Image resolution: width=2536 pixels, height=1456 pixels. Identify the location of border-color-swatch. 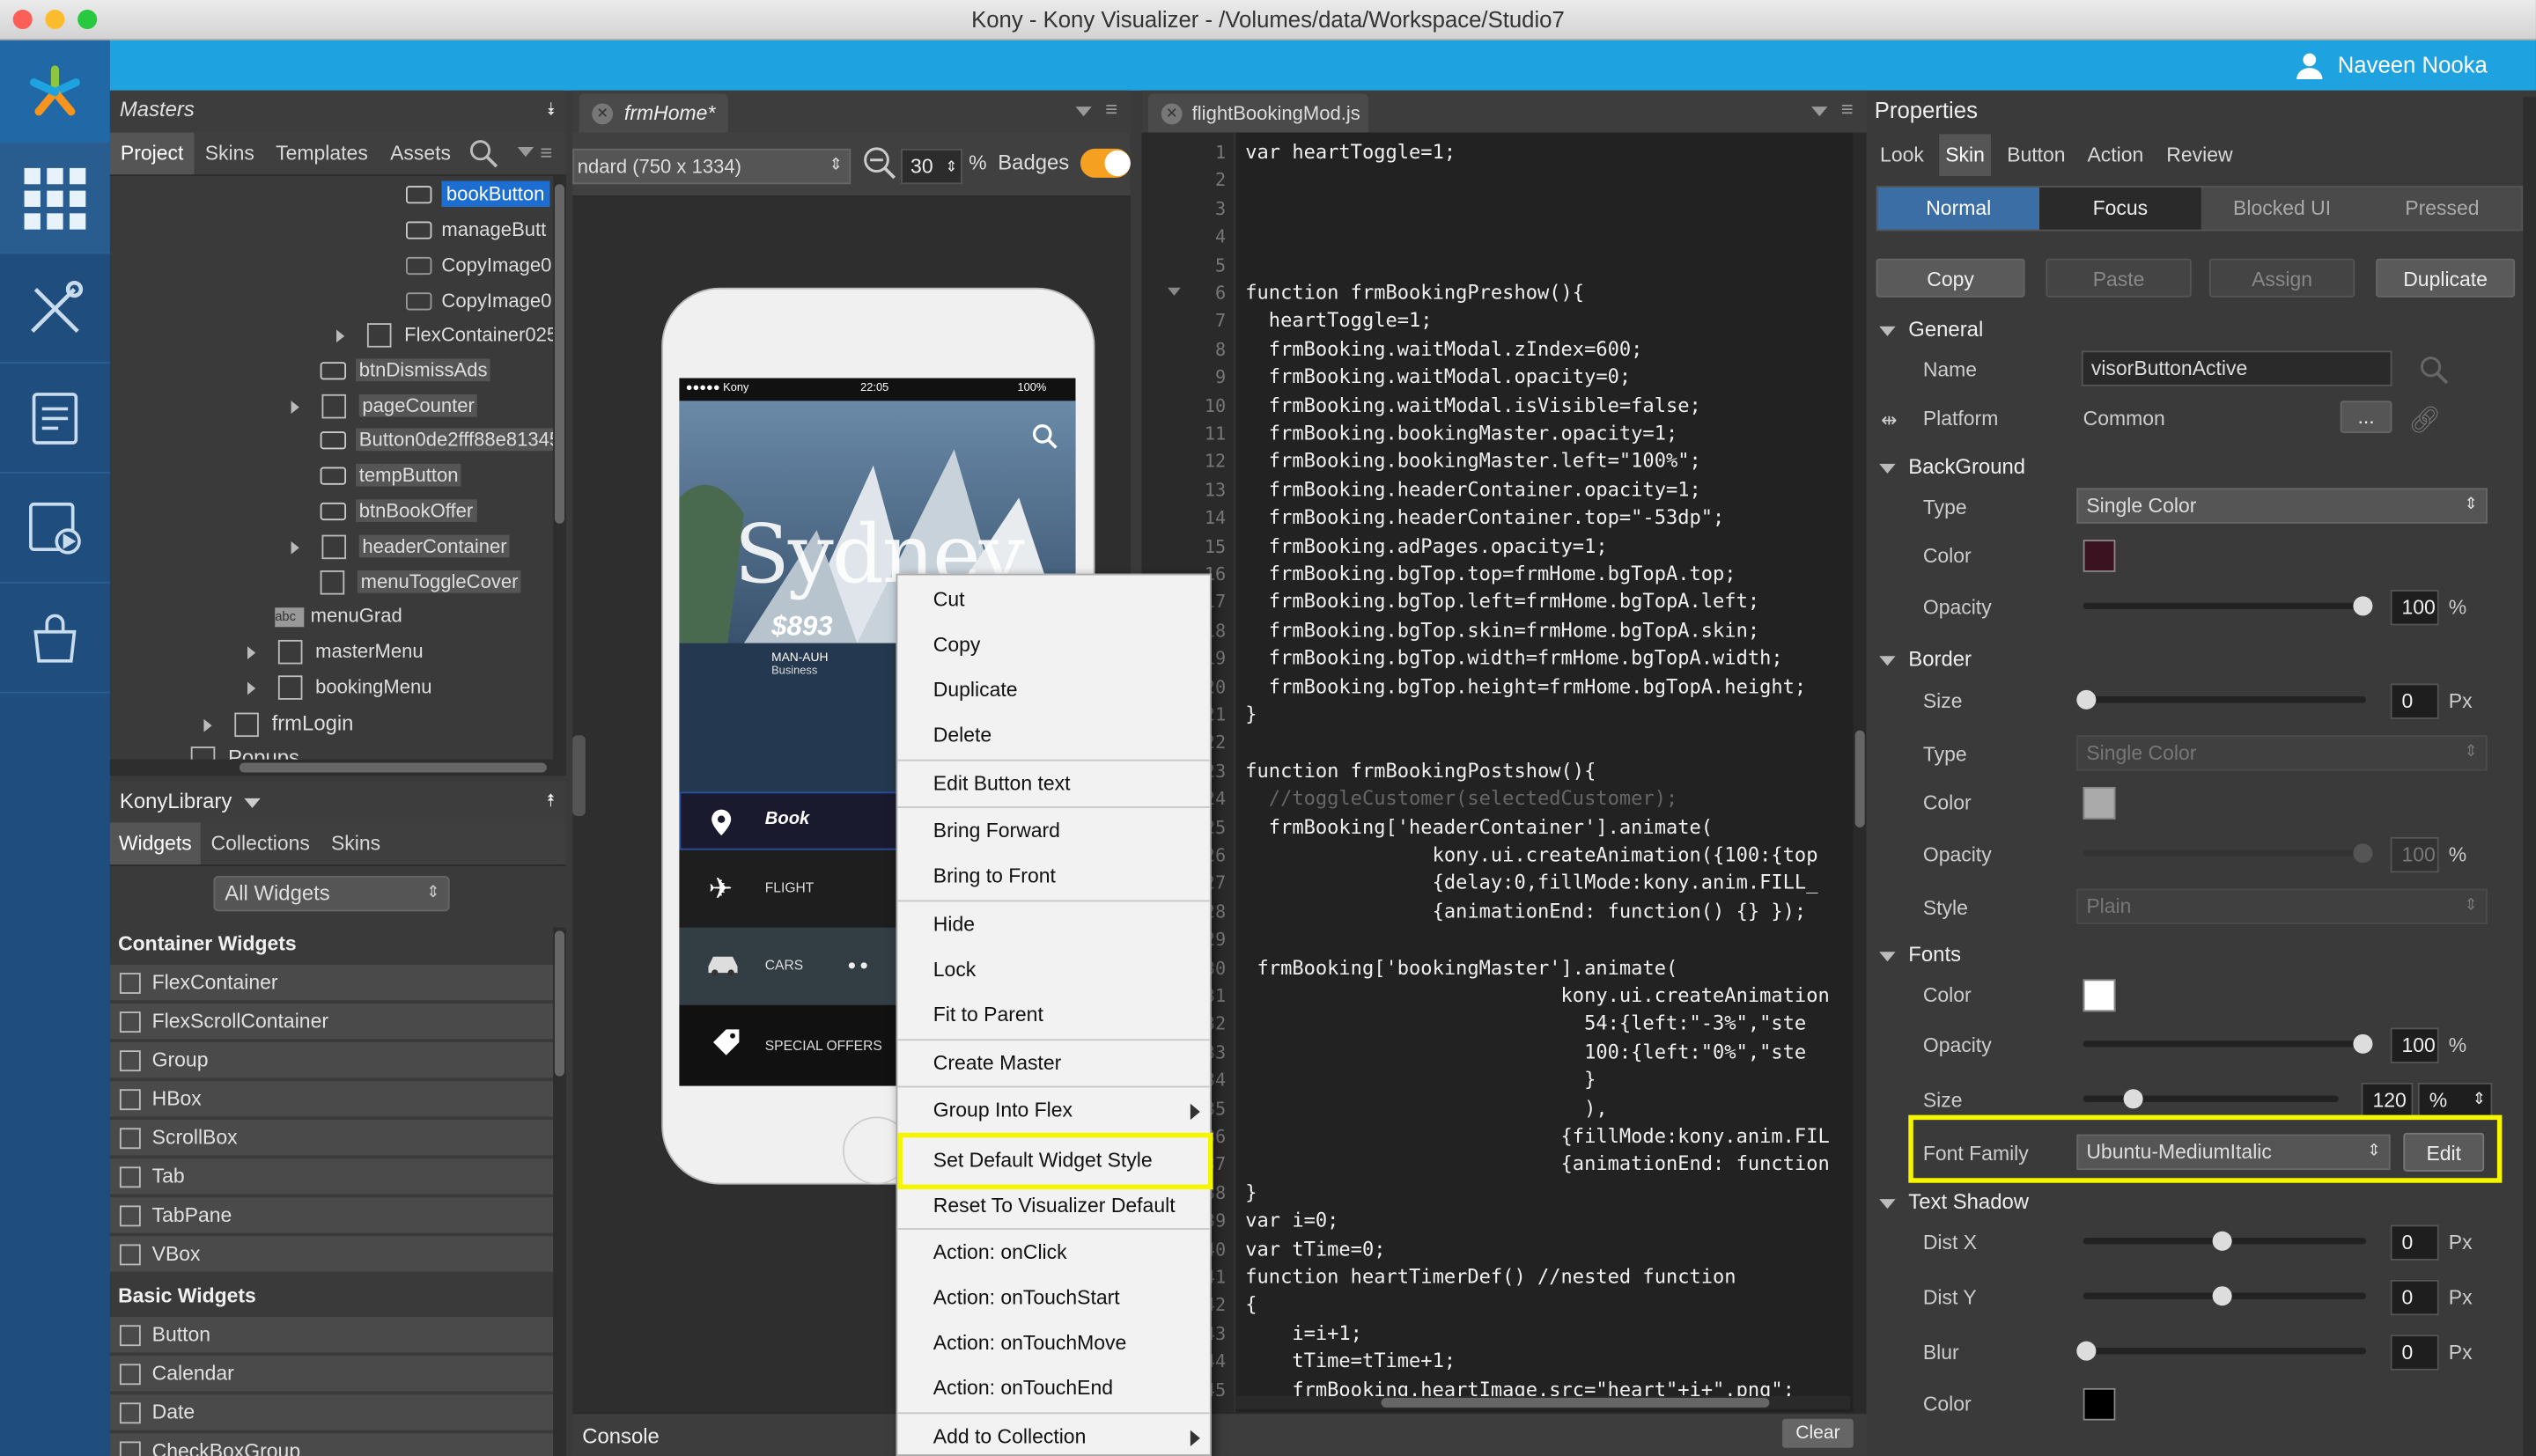
(2099, 803).